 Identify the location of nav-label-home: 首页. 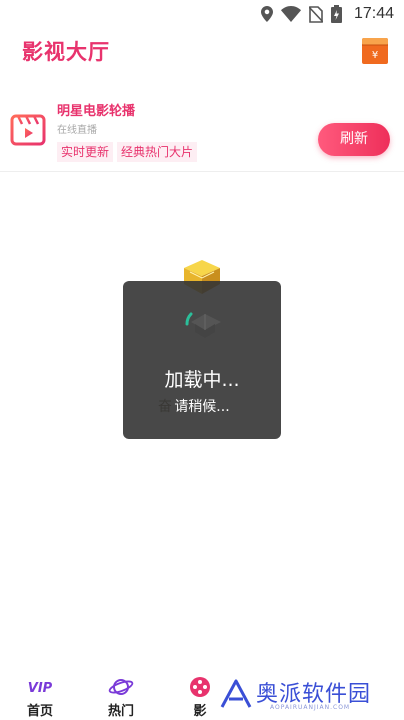
(39, 711).